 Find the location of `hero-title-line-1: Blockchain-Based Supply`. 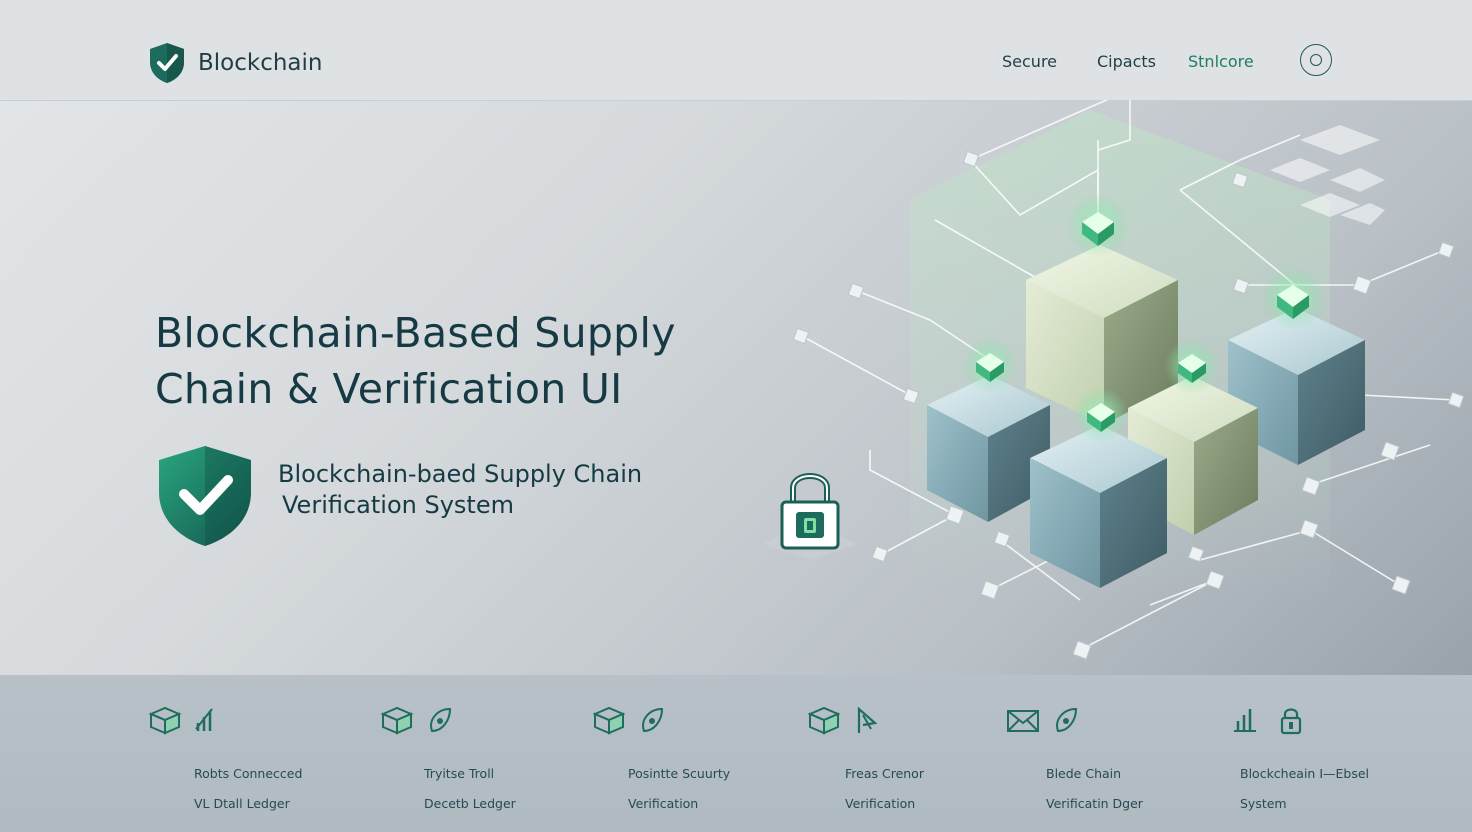

hero-title-line-1: Blockchain-Based Supply is located at coordinates (415, 333).